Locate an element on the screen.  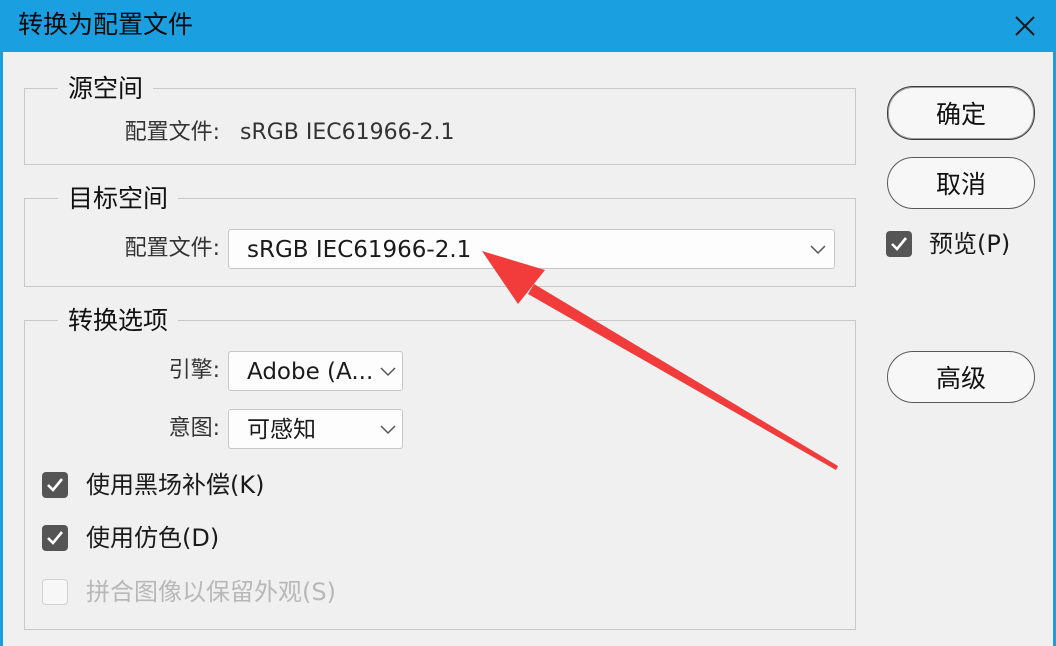
intent-select: 可感知 is located at coordinates (315, 429).